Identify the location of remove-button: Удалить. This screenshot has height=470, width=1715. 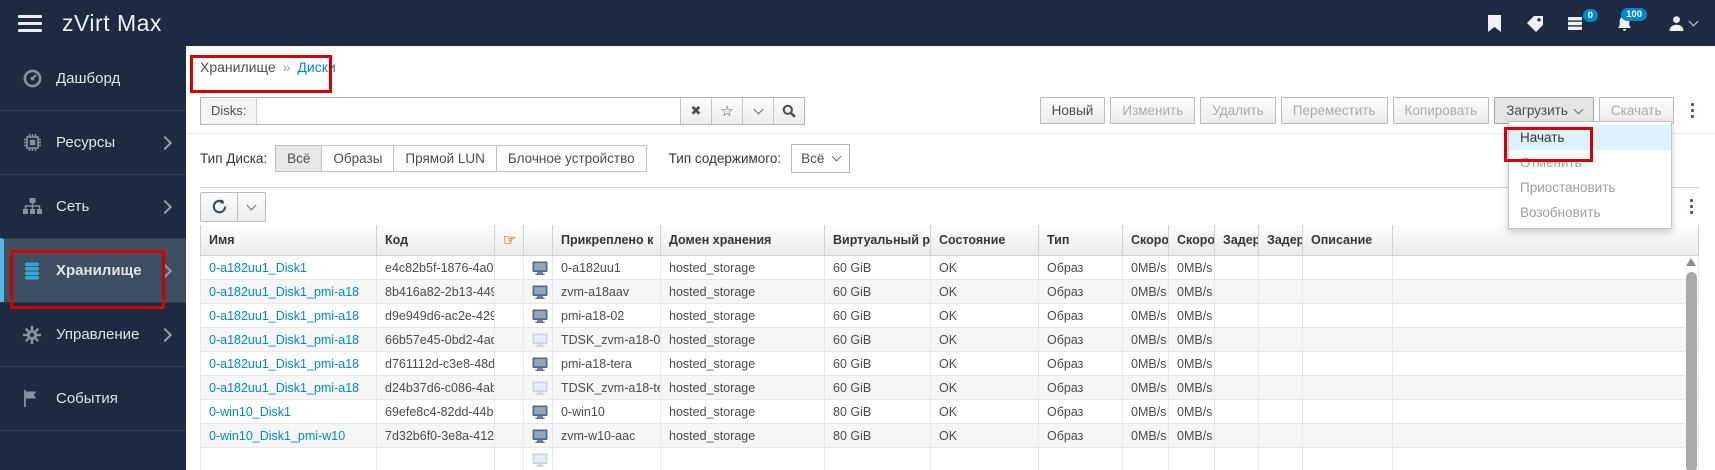
(1238, 110).